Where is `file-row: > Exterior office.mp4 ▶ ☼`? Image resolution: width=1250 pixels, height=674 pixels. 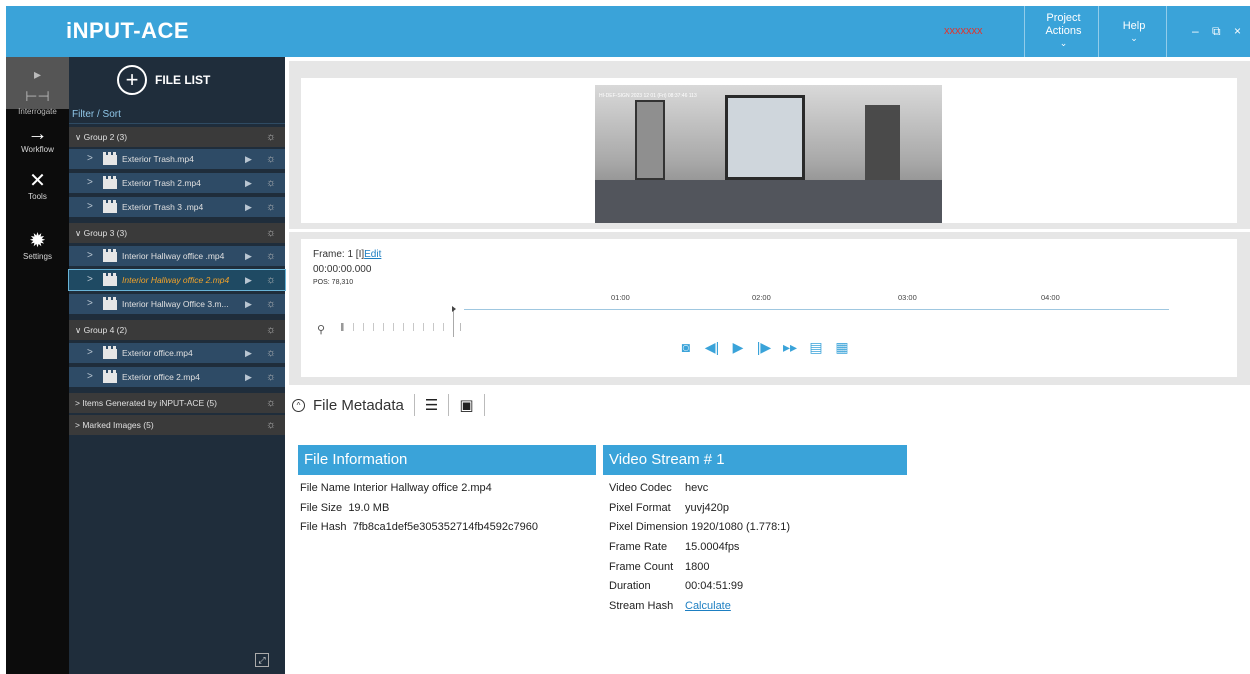
file-row: > Exterior office.mp4 ▶ ☼ is located at coordinates (177, 353).